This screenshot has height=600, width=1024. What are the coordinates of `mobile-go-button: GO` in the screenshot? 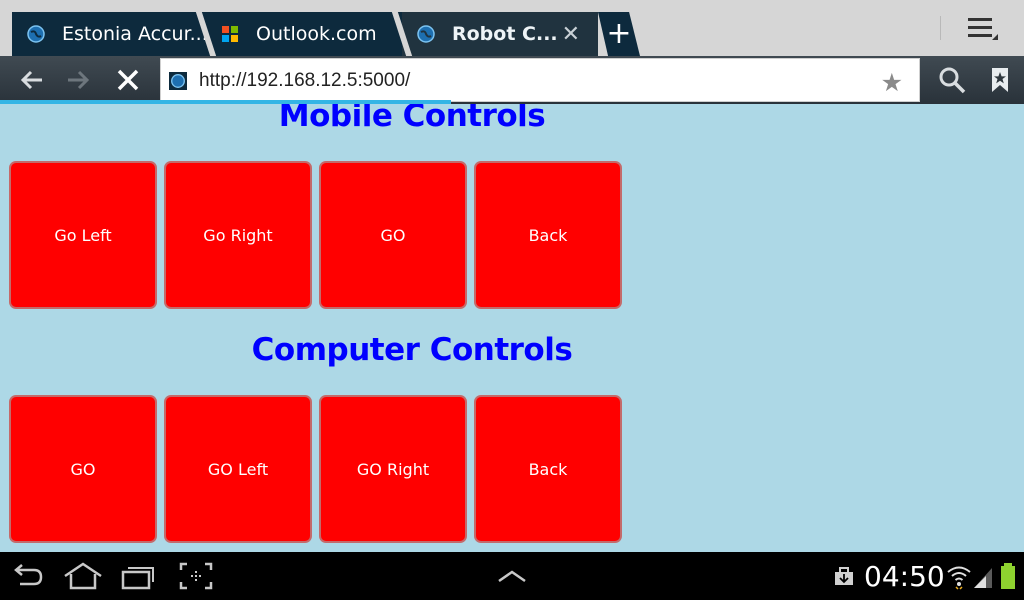 It's located at (393, 235).